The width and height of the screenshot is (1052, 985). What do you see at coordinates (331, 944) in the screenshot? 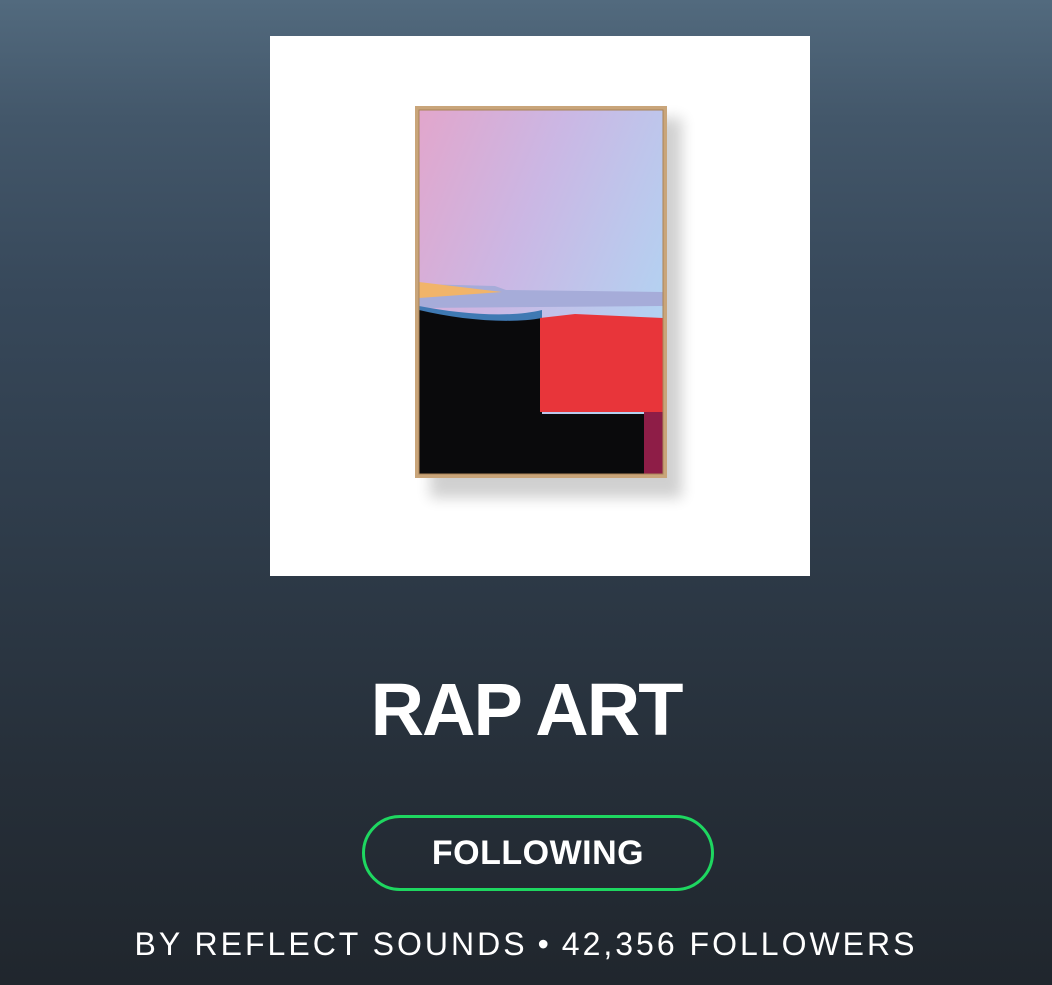
I see `playlist-owner: BY REFLECT SOUNDS` at bounding box center [331, 944].